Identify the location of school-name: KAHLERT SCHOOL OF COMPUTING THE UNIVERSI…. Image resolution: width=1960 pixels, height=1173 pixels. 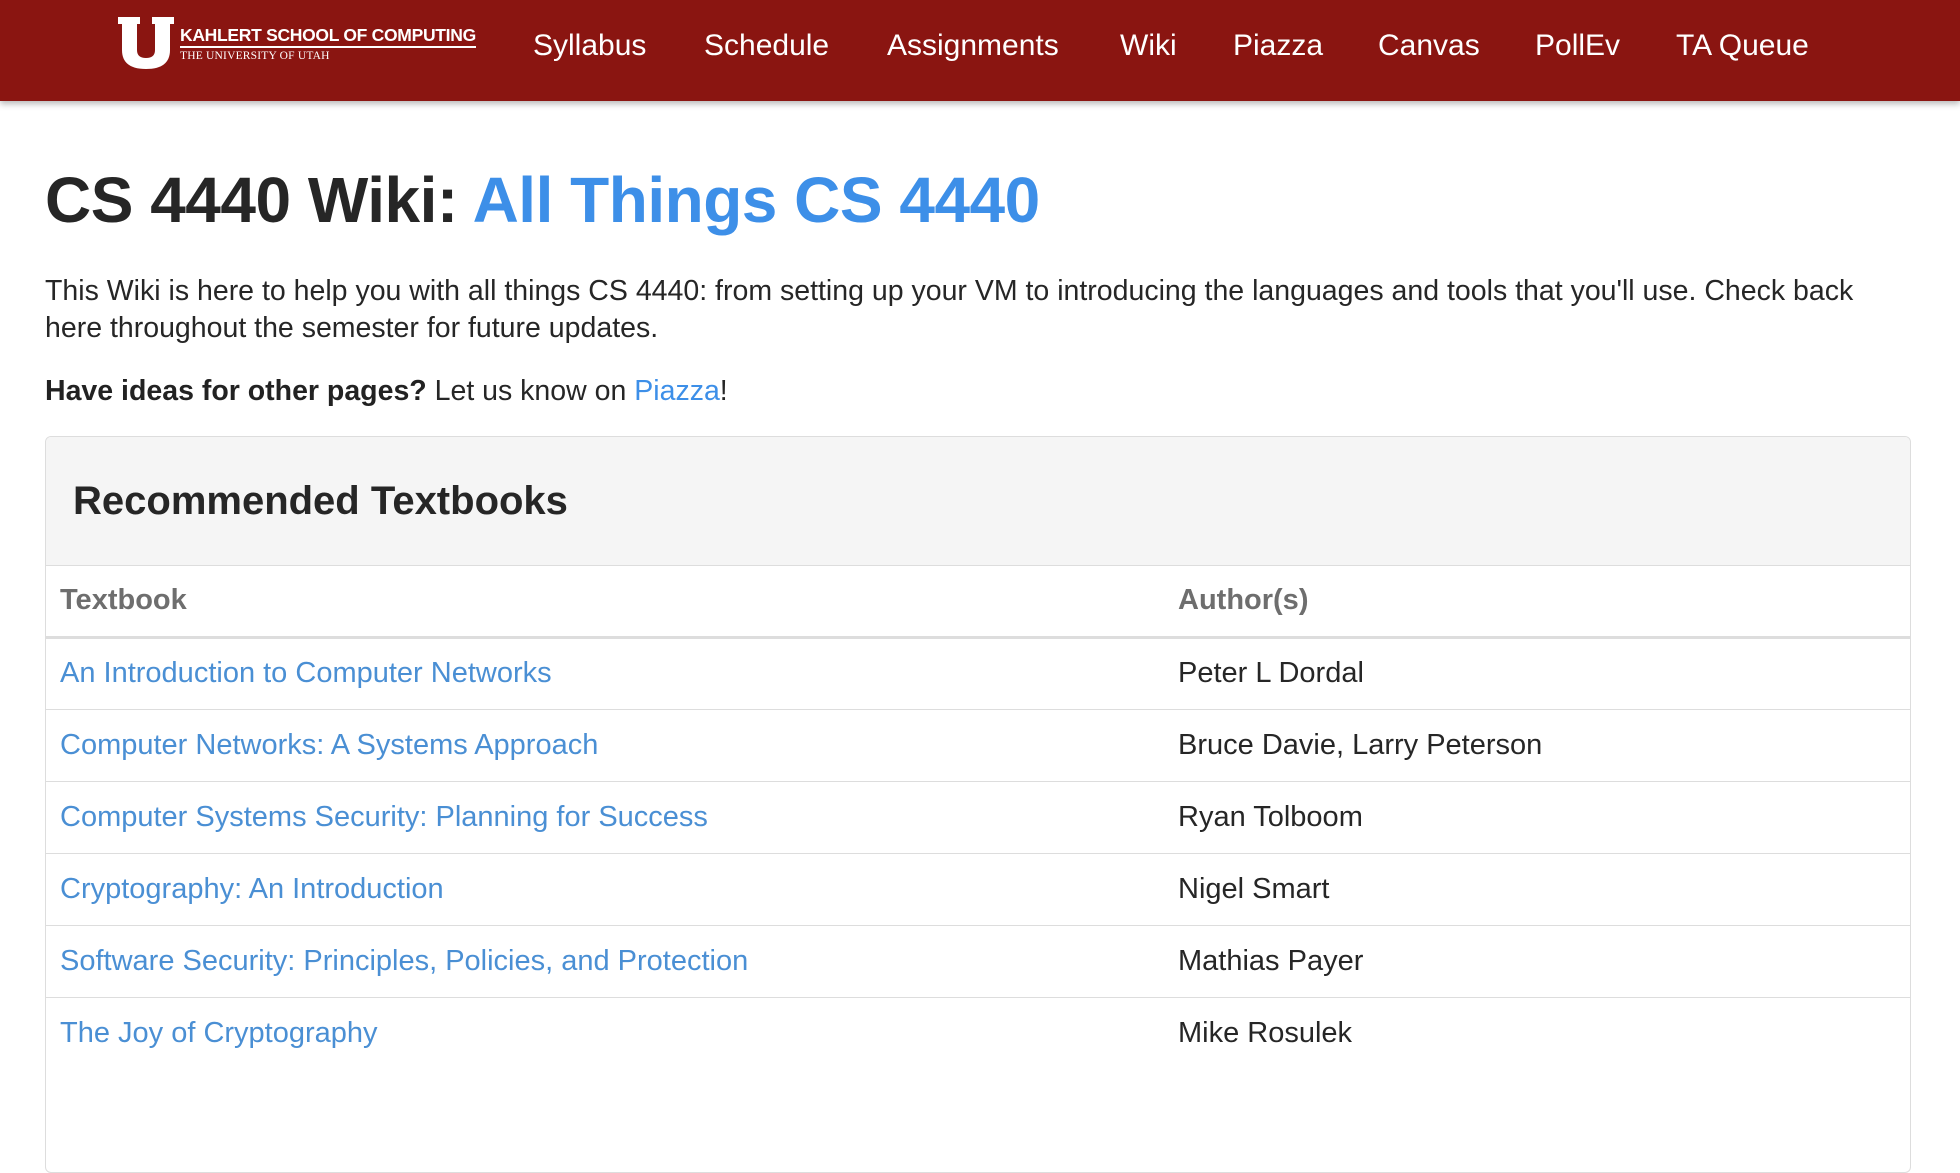
(328, 43).